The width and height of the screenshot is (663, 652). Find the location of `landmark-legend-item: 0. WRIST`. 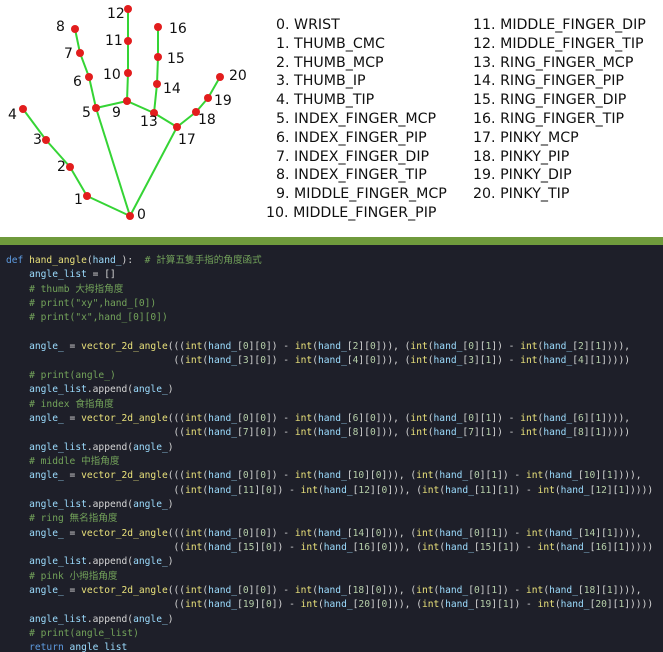

landmark-legend-item: 0. WRIST is located at coordinates (308, 25).